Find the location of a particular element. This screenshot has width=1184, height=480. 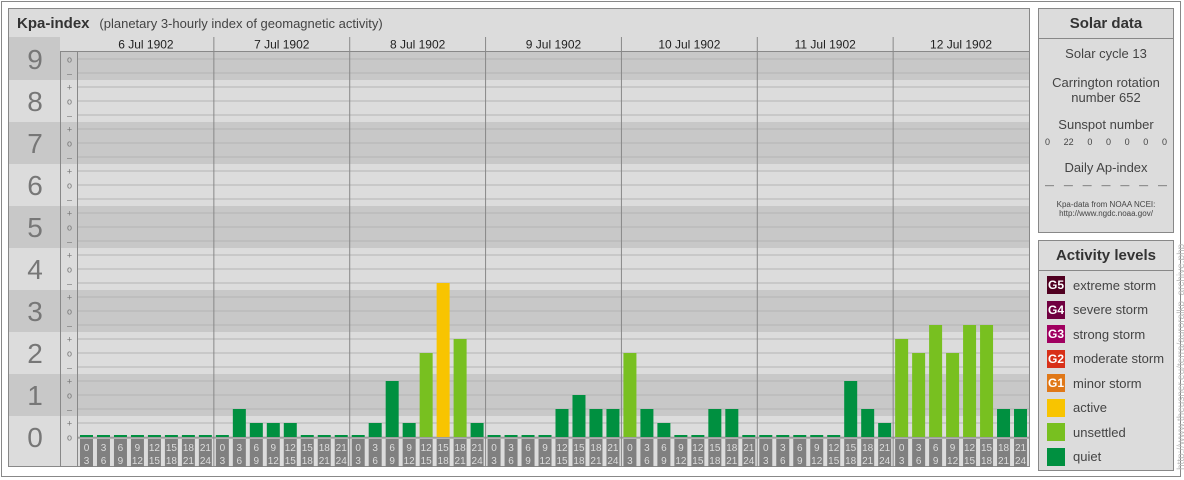

interval-end: 3 is located at coordinates (358, 461).